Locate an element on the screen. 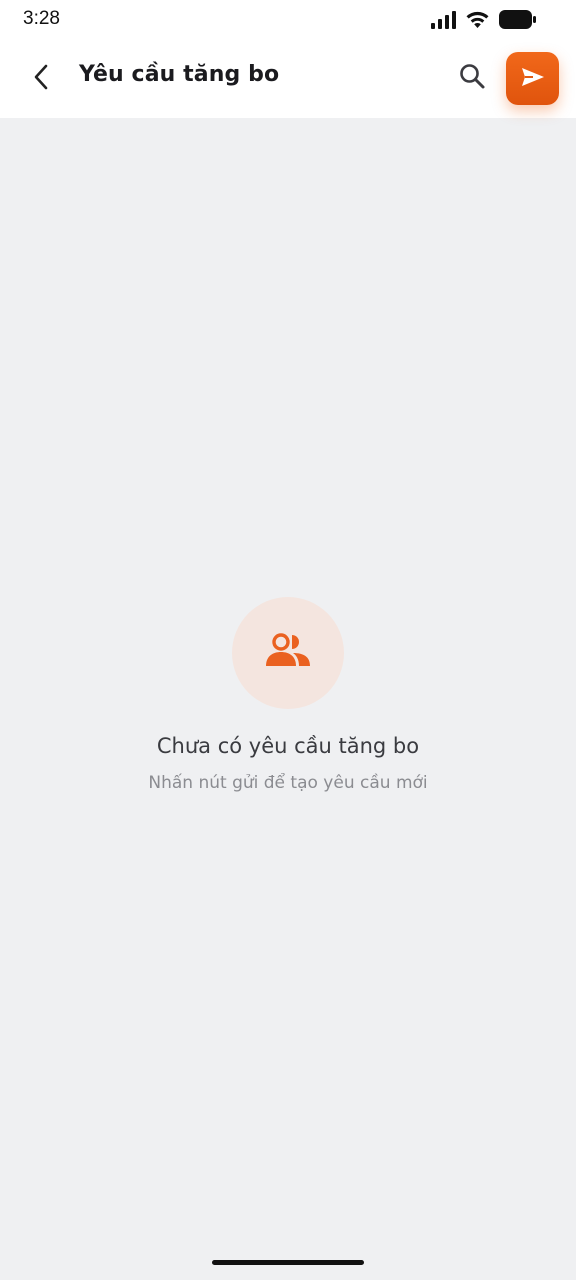  search-button is located at coordinates (472, 78).